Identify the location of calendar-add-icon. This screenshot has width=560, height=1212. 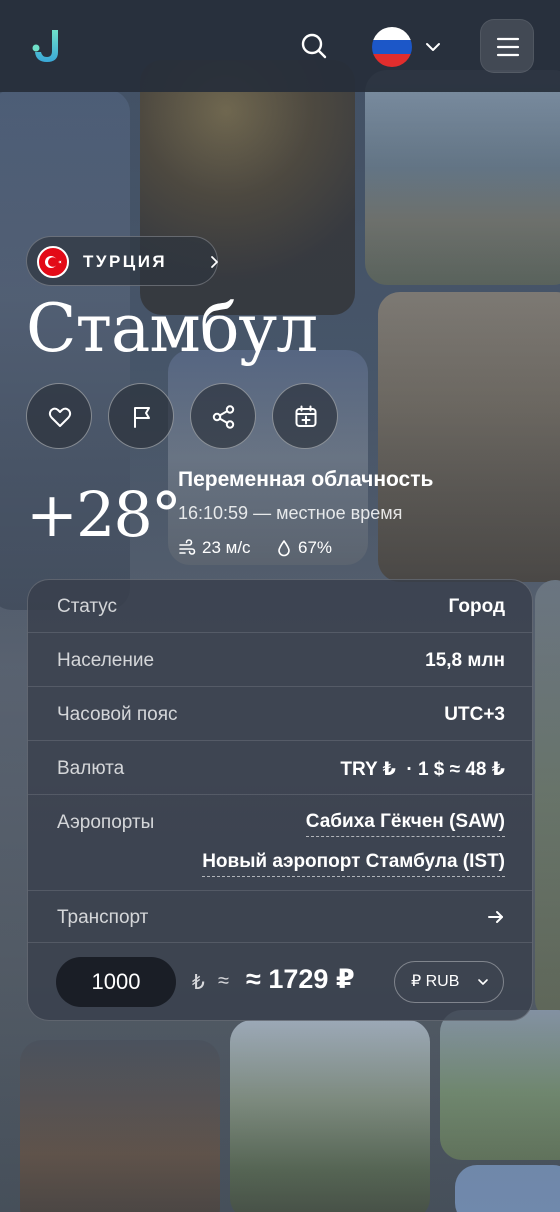
(306, 416).